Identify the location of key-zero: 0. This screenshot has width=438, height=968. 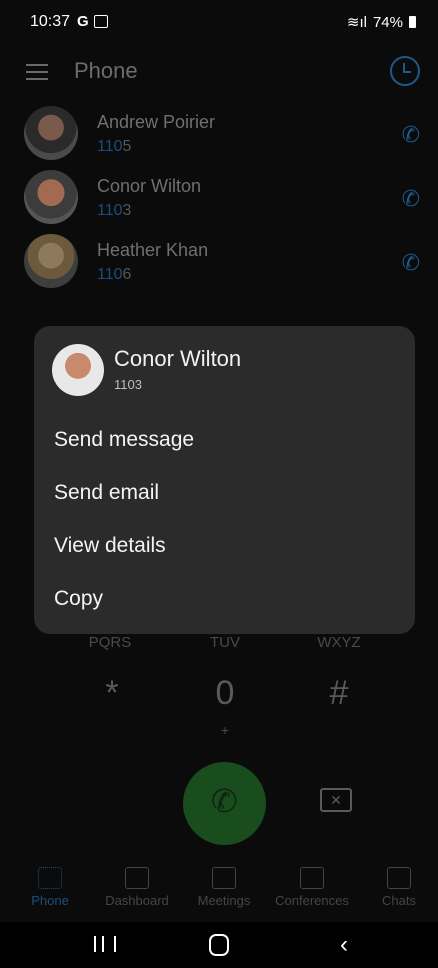
(225, 693).